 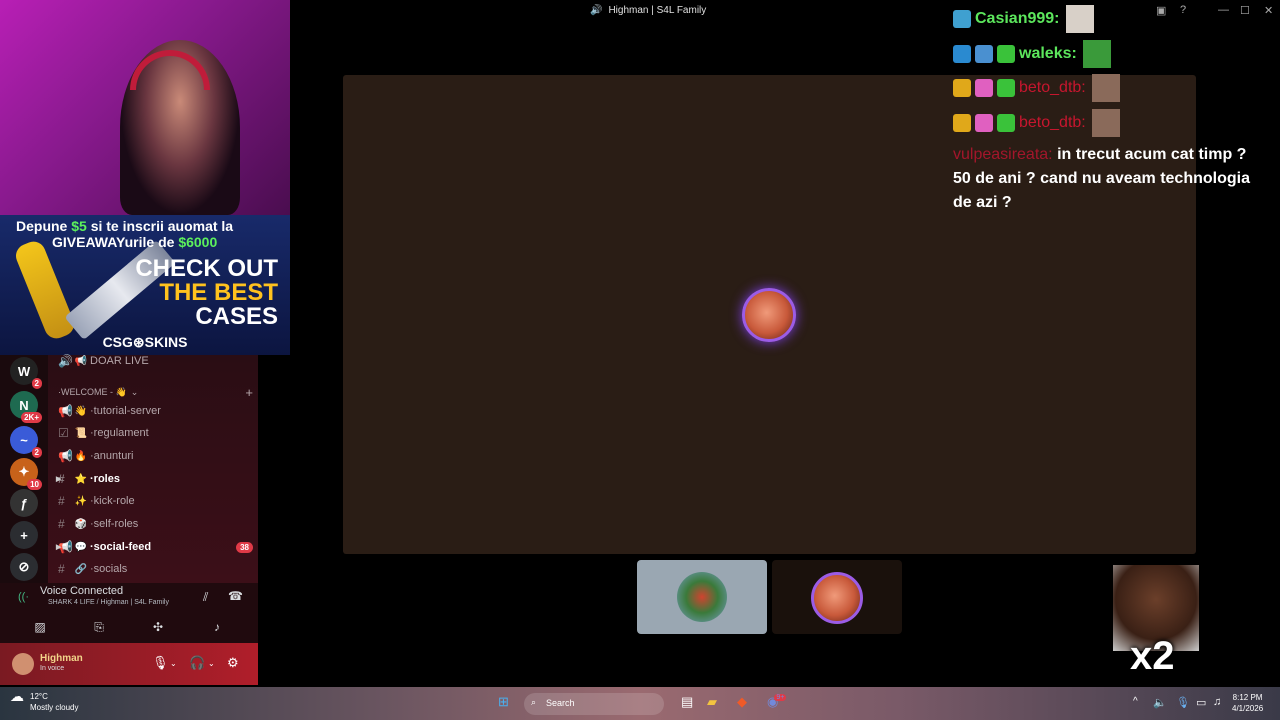 What do you see at coordinates (155, 569) in the screenshot?
I see `channel-item: # 🔗 · socials` at bounding box center [155, 569].